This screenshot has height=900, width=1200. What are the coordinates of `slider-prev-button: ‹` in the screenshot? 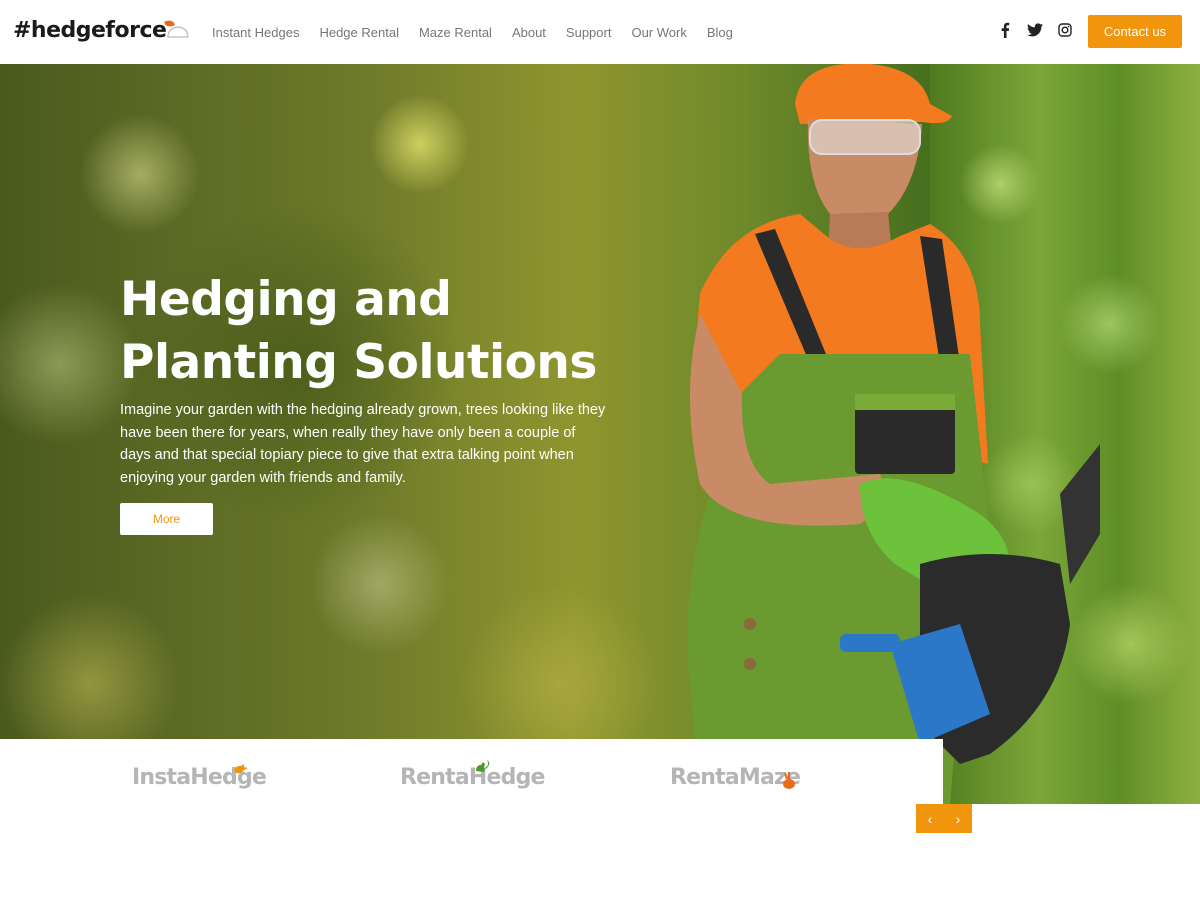 It's located at (930, 818).